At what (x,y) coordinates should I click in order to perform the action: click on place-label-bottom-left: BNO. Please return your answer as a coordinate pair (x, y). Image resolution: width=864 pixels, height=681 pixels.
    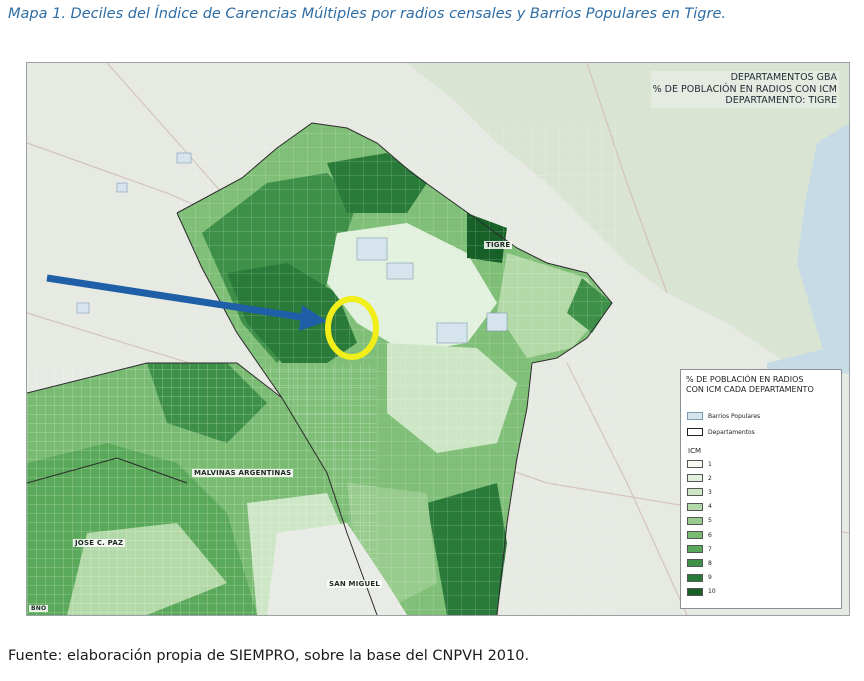
    Looking at the image, I should click on (39, 608).